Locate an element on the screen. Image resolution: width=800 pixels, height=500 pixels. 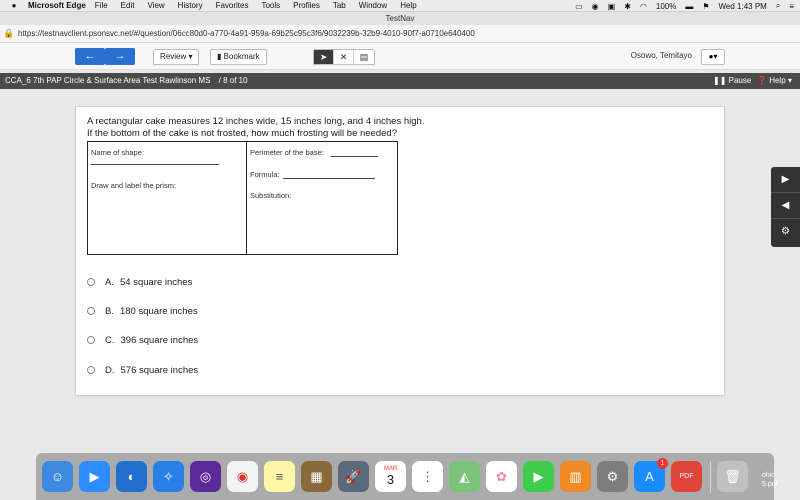
answer-option-d: D. 576 square inches is located at coordinates (142, 370).